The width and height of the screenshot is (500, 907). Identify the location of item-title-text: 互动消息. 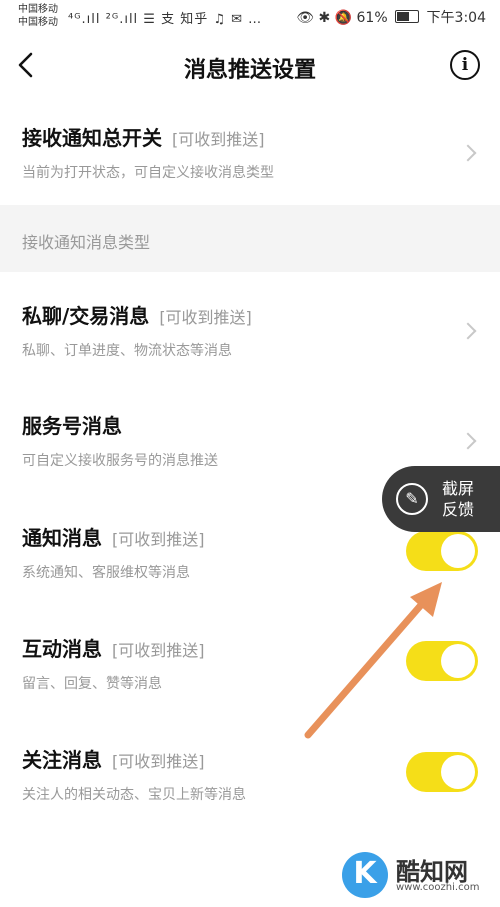
(62, 649).